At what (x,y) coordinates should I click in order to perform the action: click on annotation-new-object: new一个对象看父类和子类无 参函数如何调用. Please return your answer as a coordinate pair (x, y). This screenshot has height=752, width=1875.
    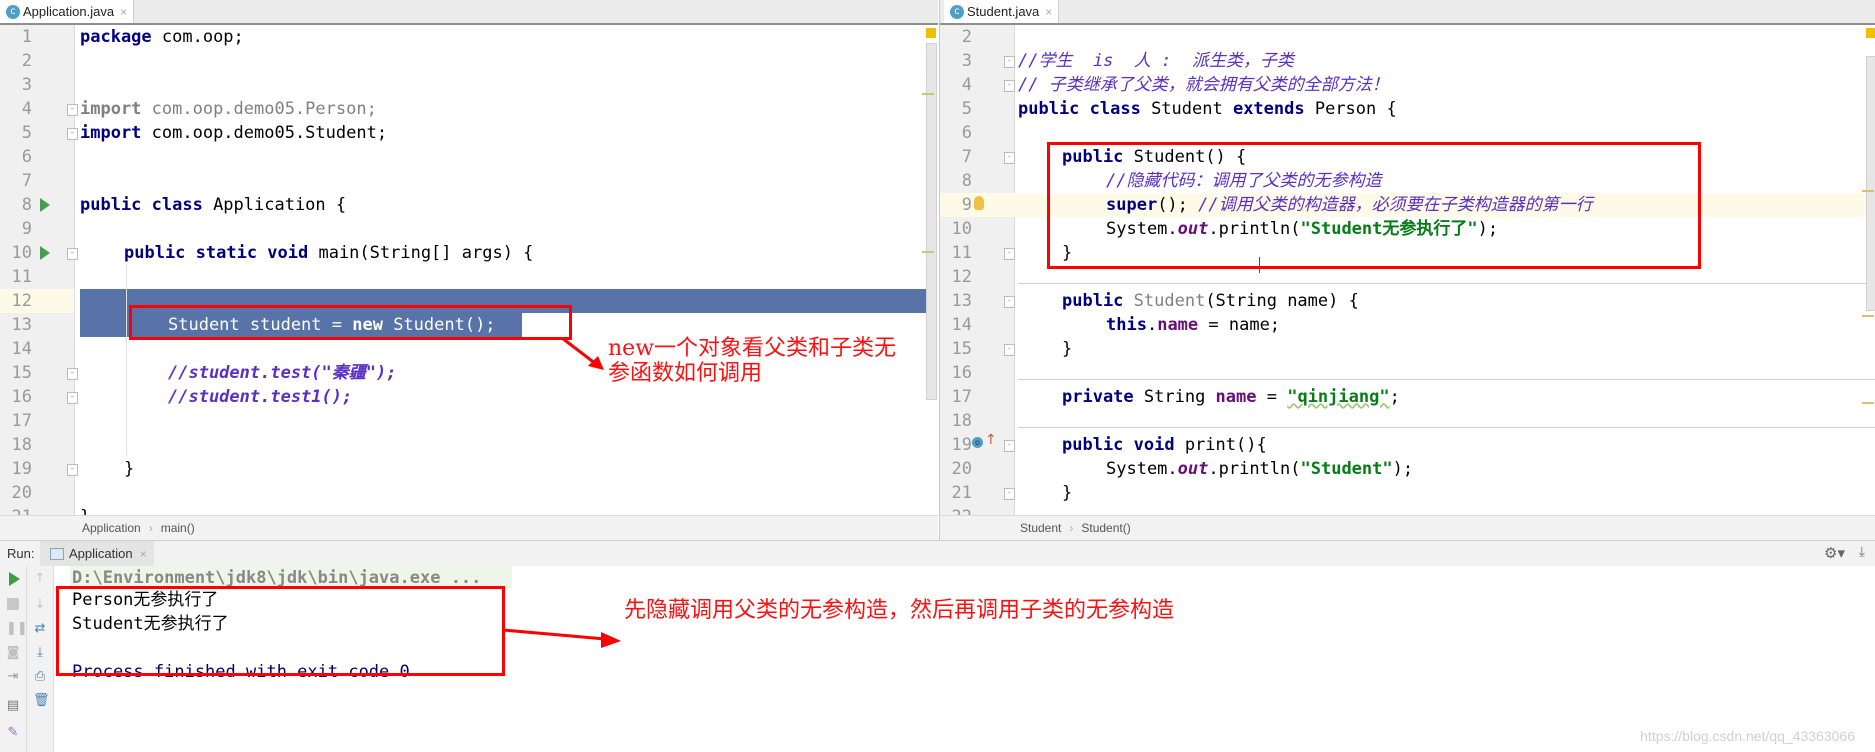
    Looking at the image, I should click on (752, 361).